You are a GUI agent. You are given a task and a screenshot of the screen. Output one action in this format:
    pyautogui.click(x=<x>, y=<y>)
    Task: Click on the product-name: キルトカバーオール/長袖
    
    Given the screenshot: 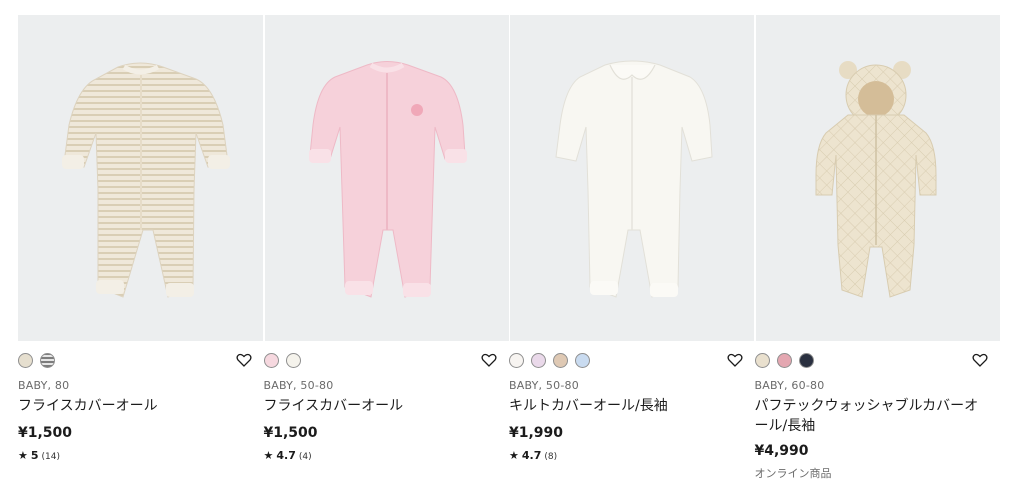 What is the action you would take?
    pyautogui.click(x=624, y=406)
    